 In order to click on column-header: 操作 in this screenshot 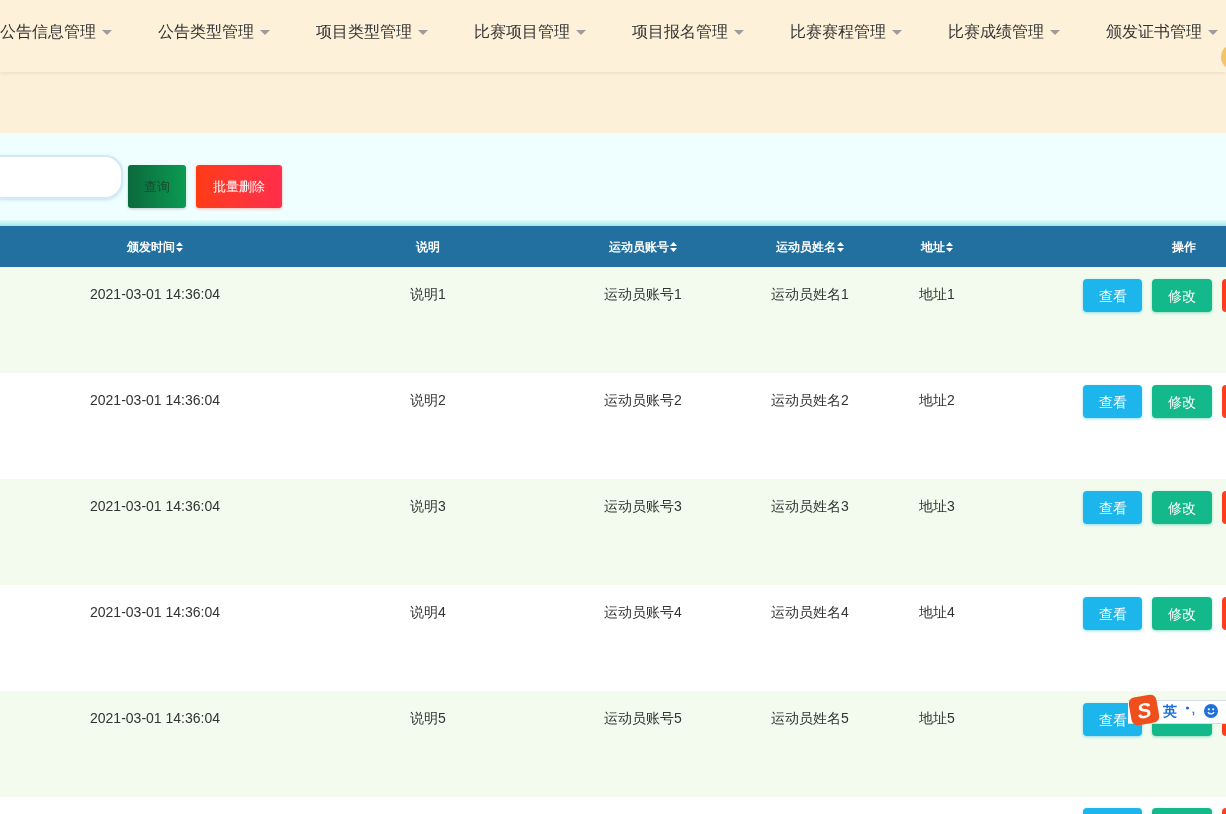, I will do `click(1184, 247)`.